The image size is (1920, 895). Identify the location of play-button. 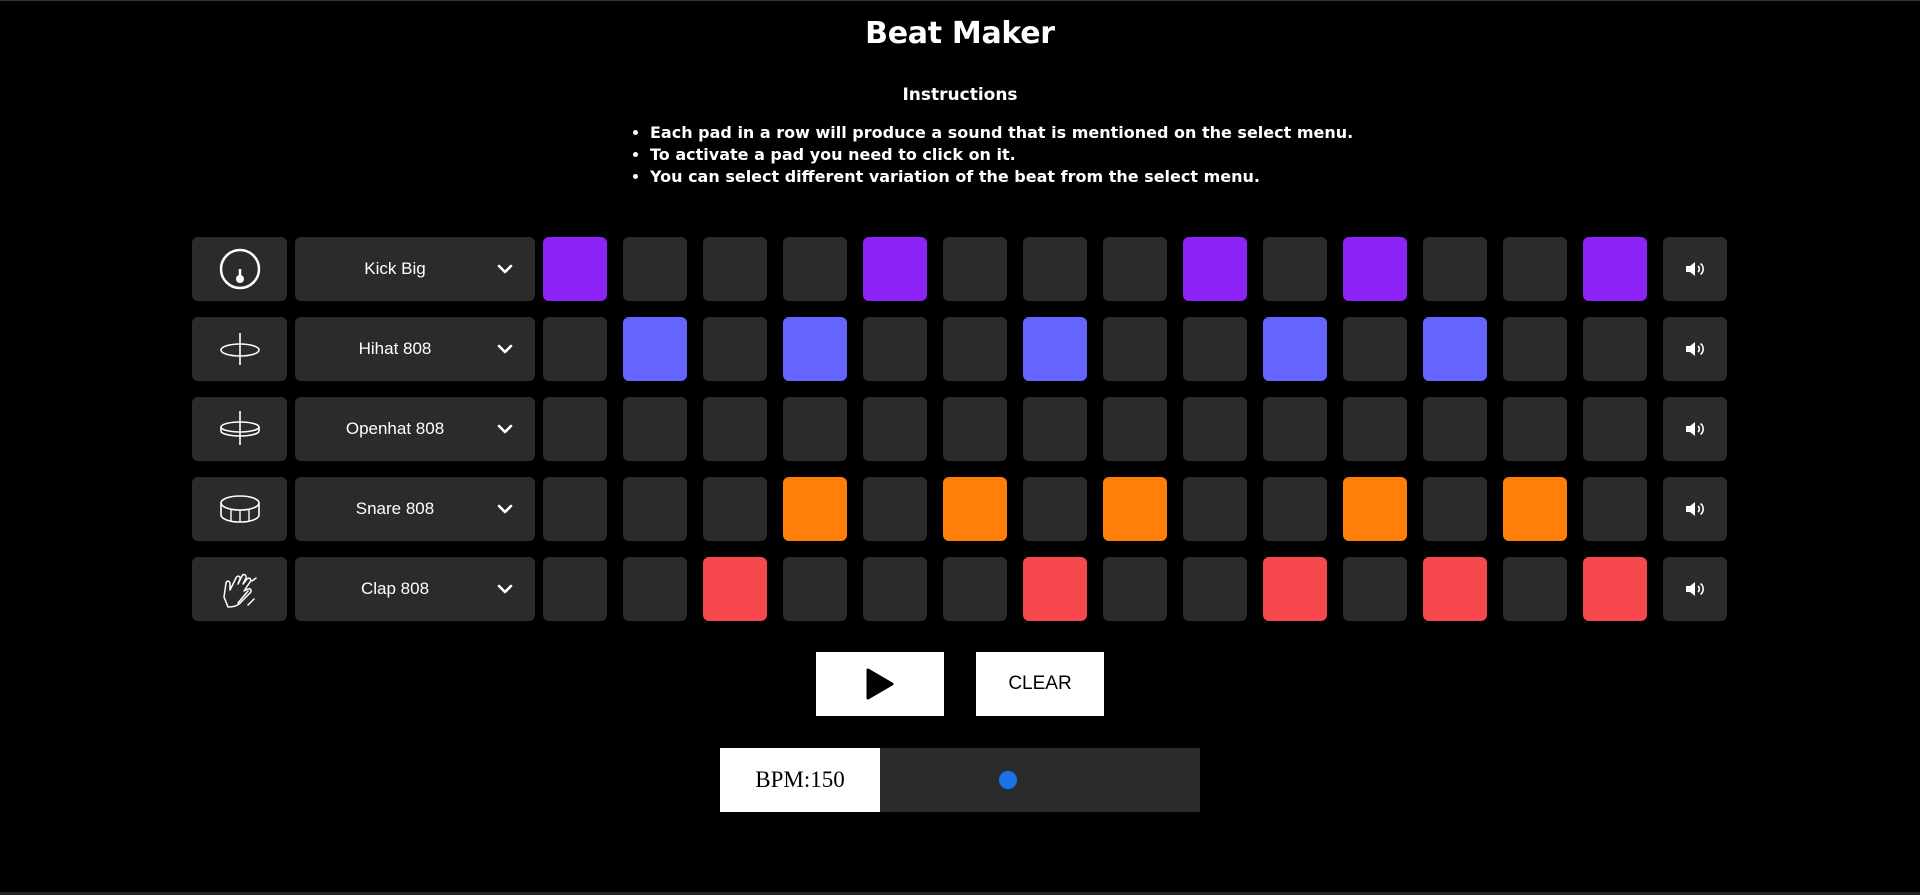
(880, 684).